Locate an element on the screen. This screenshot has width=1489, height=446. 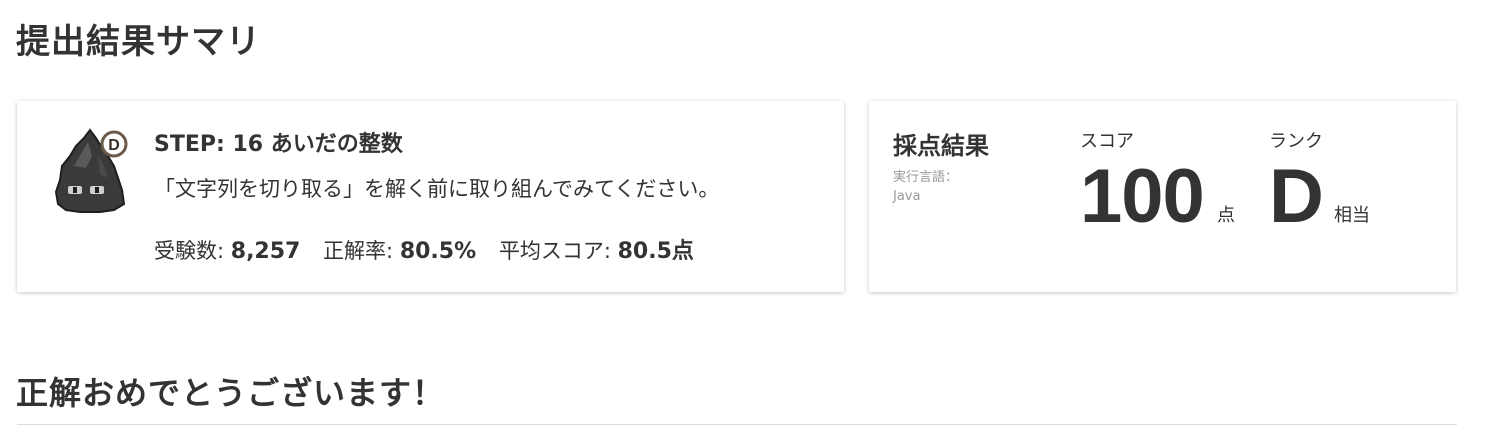
correct-rate-label: 正解率: is located at coordinates (358, 251).